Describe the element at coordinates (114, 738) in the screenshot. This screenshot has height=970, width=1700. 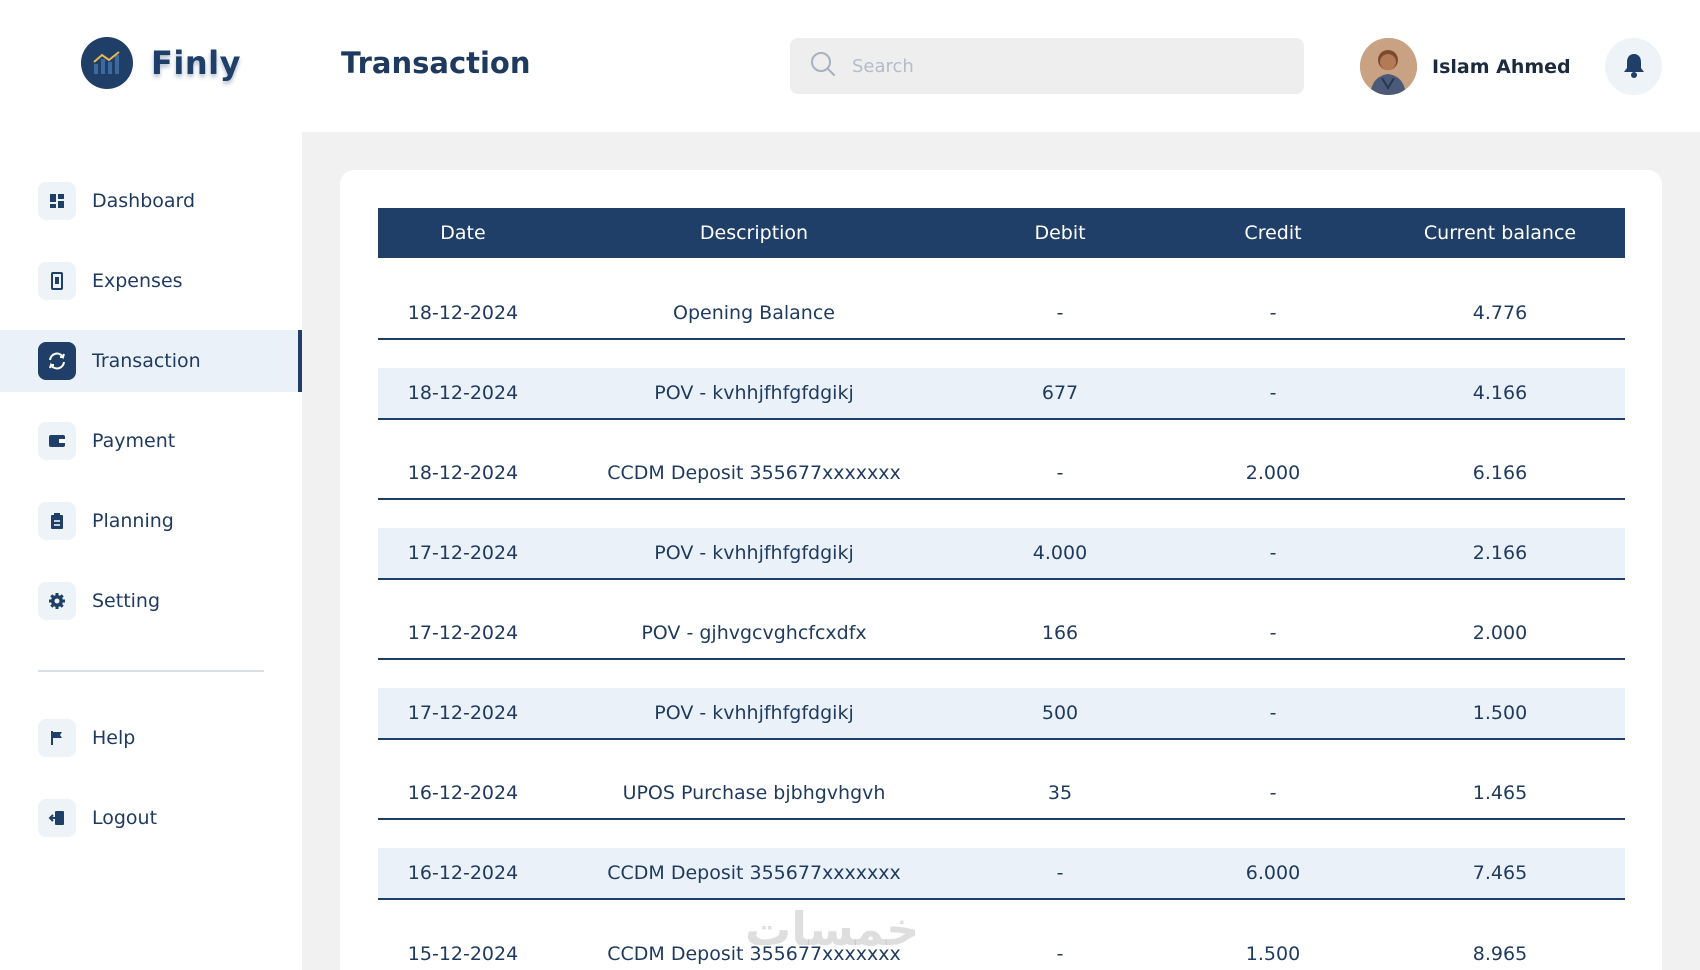
I see `sidebar-item-label: Help` at that location.